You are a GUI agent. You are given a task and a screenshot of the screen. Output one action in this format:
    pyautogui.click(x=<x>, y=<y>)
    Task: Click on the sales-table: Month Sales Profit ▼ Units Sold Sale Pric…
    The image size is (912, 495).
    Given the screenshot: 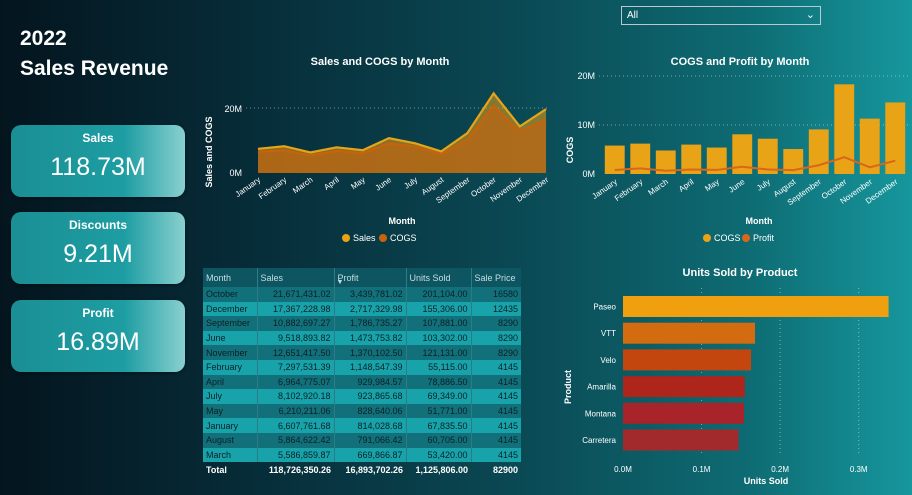 What is the action you would take?
    pyautogui.click(x=362, y=373)
    